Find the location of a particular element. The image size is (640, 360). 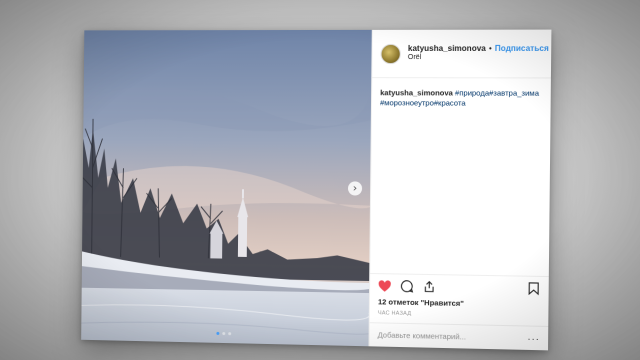

heart-icon is located at coordinates (384, 285).